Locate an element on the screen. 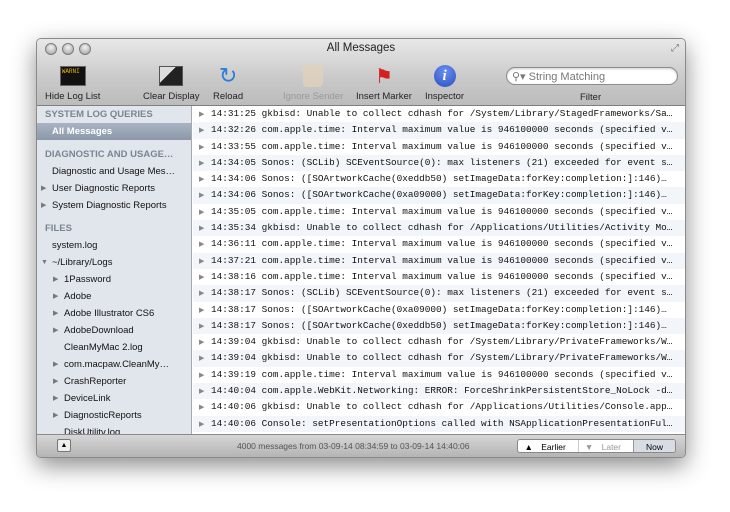  sidebar-item-log-folder: ▶ DiagnosticReports is located at coordinates (114, 415).